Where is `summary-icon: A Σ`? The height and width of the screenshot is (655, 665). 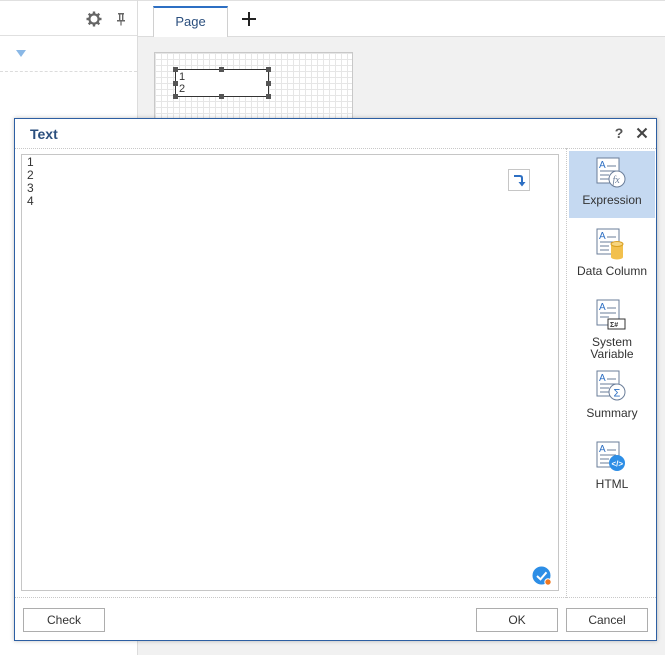 summary-icon: A Σ is located at coordinates (611, 385).